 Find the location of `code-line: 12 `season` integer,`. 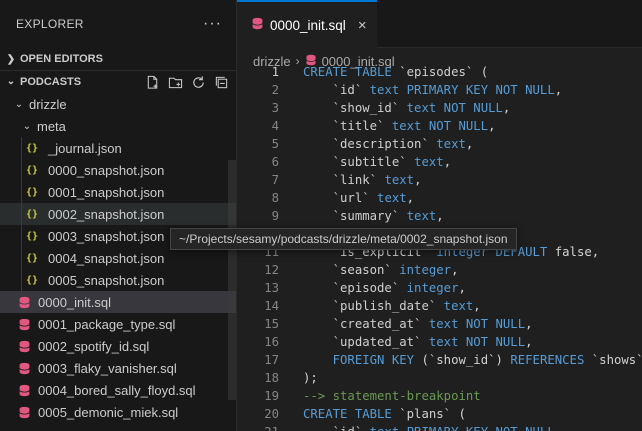

code-line: 12 `season` integer, is located at coordinates (439, 270).